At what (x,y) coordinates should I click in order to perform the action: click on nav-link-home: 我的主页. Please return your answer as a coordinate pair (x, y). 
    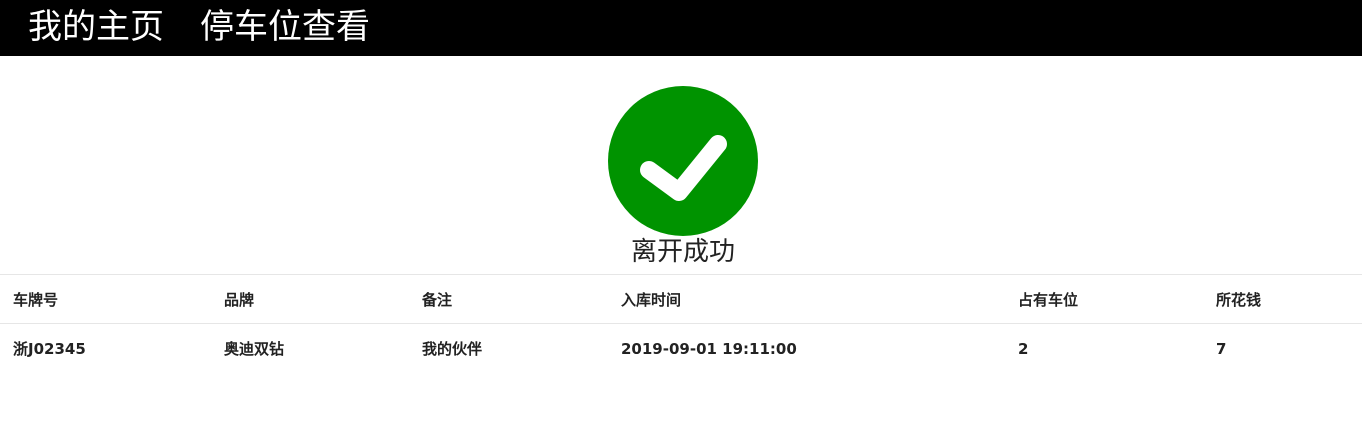
    Looking at the image, I should click on (96, 27).